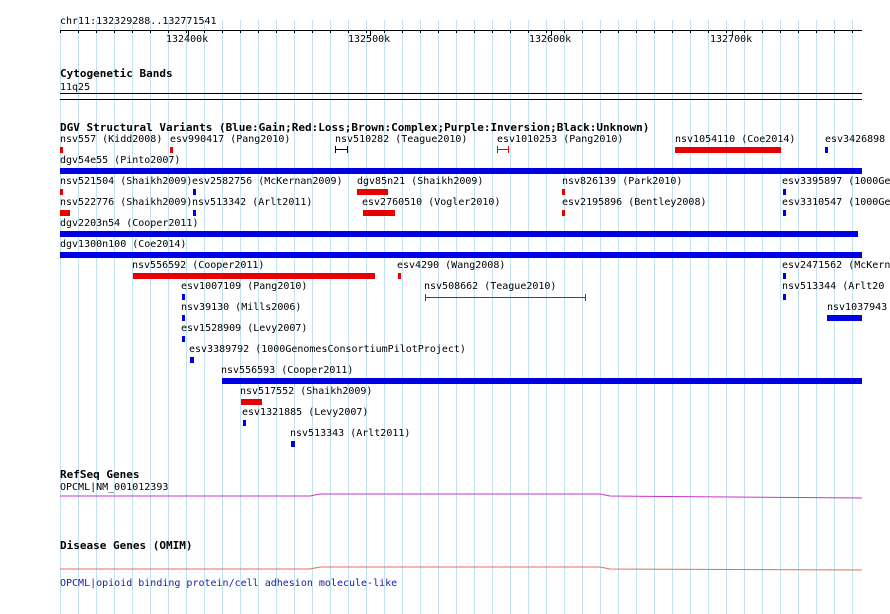 The image size is (890, 614). Describe the element at coordinates (126, 545) in the screenshot. I see `omim-track-title: Disease Genes (OMIM)` at that location.